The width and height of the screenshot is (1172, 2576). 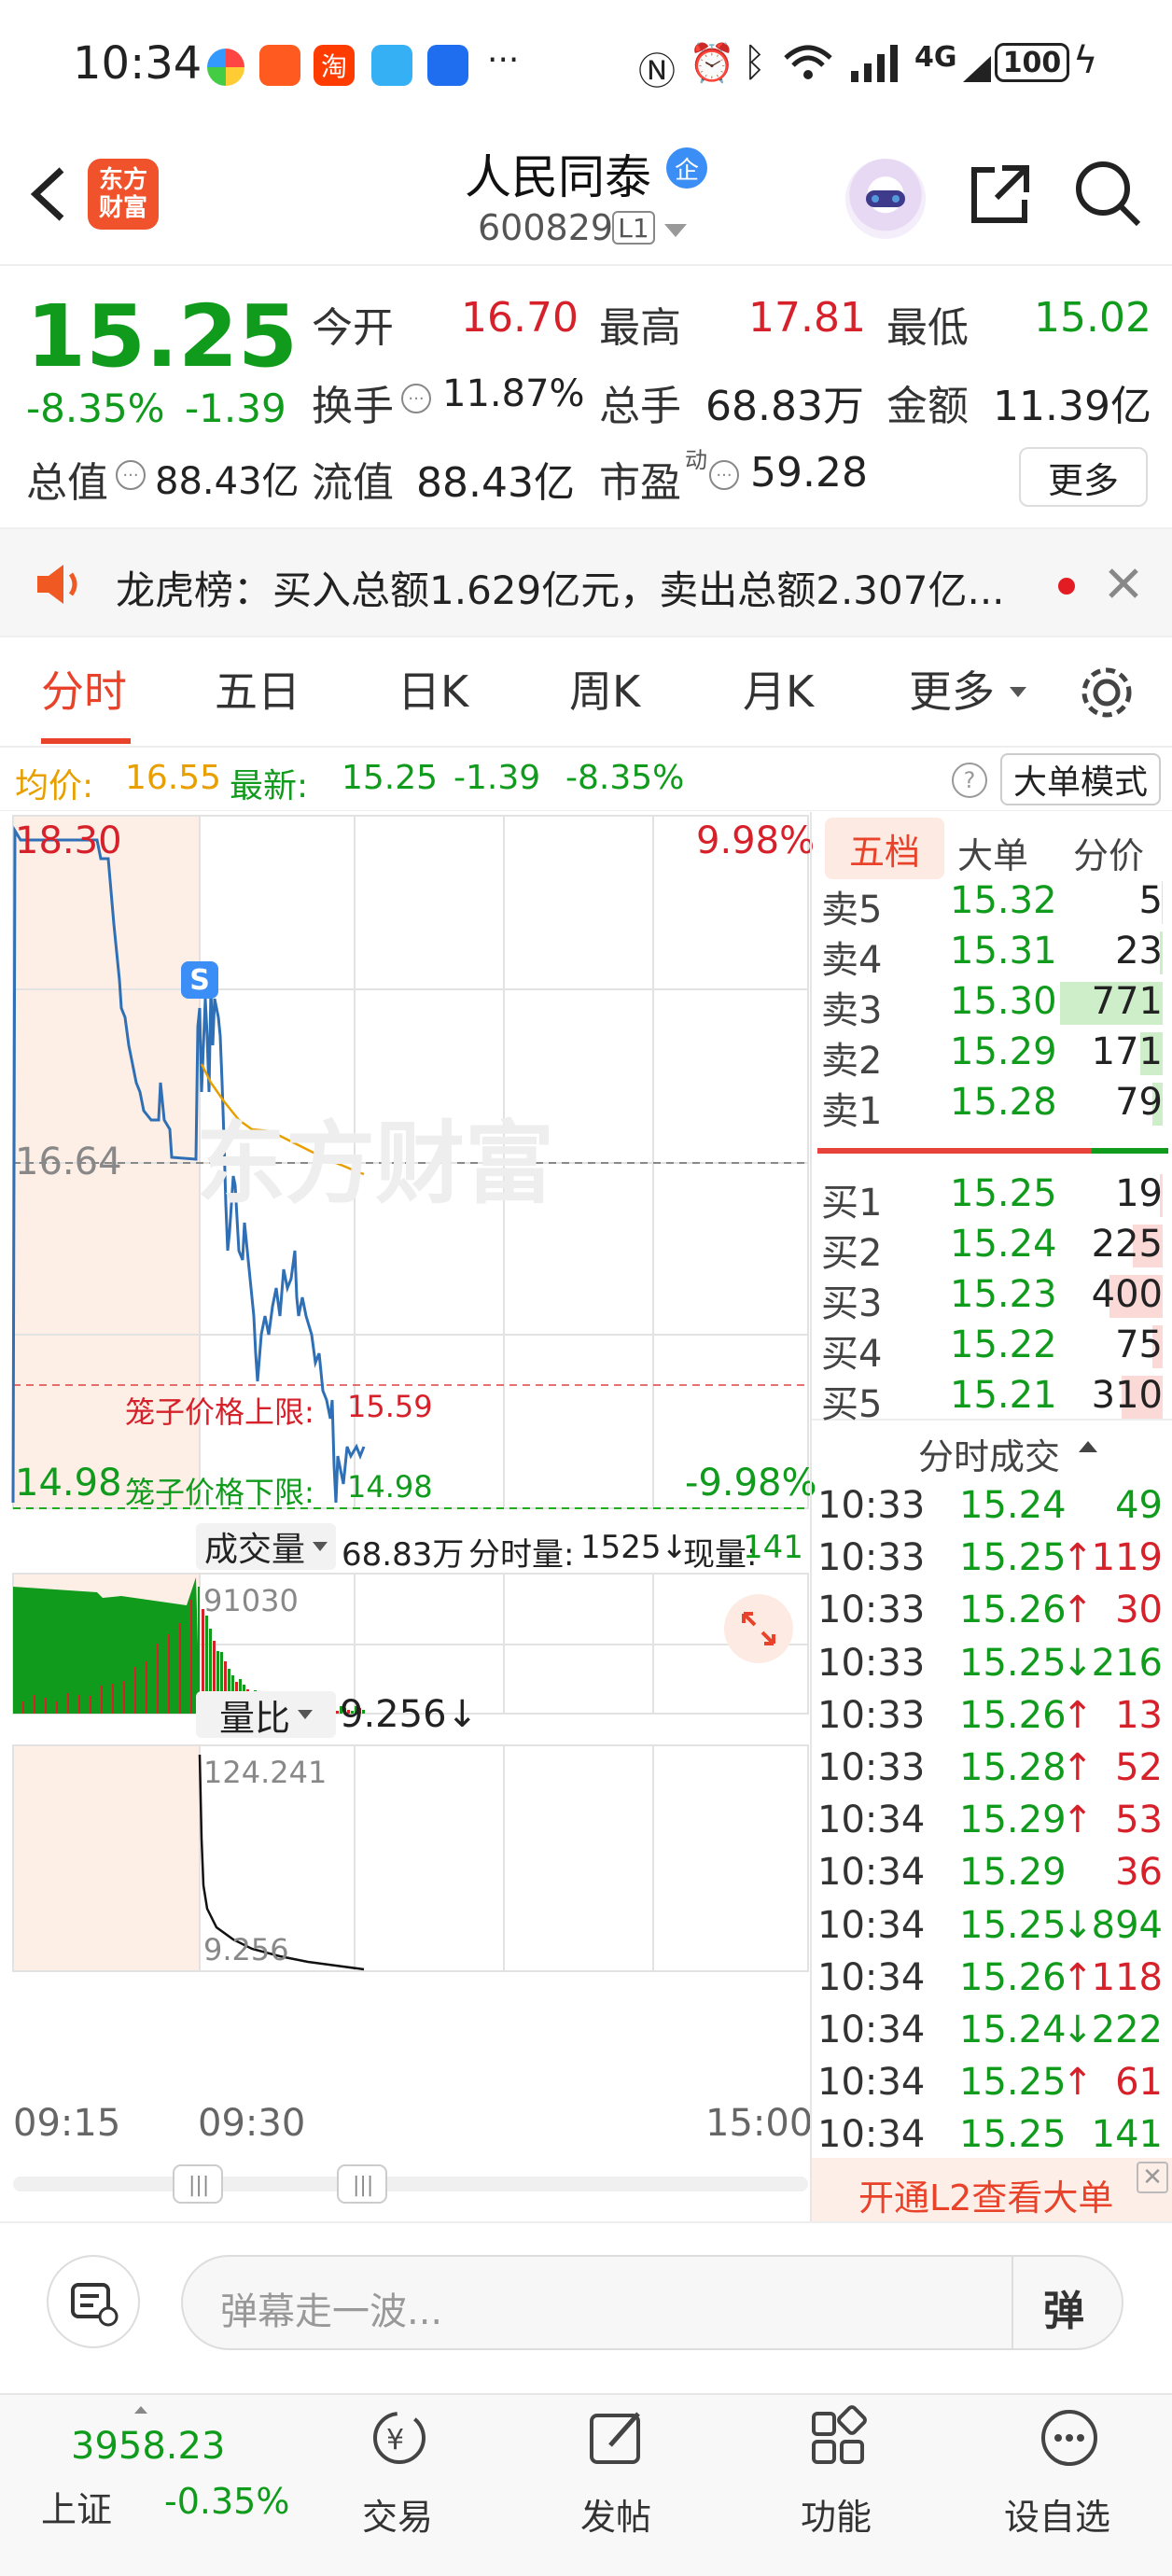 I want to click on change-percent: -8.35%, so click(x=95, y=408).